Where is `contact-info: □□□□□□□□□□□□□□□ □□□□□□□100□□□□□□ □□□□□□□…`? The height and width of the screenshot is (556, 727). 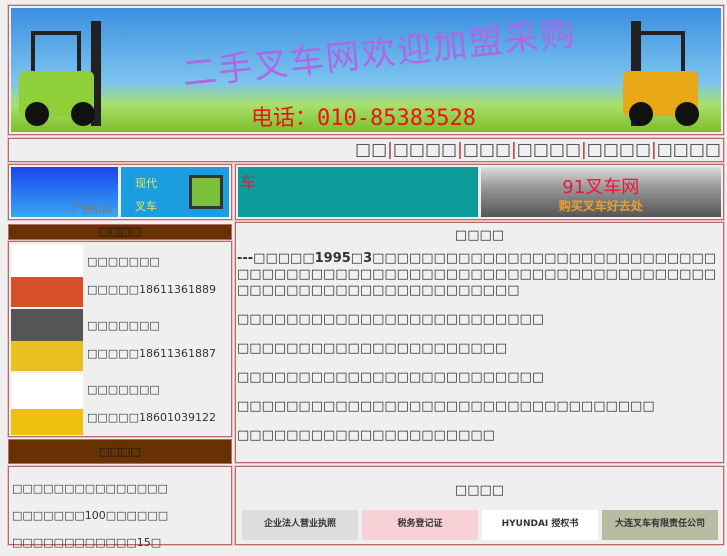 contact-info: □□□□□□□□□□□□□□□ □□□□□□□100□□□□□□ □□□□□□□… is located at coordinates (120, 507).